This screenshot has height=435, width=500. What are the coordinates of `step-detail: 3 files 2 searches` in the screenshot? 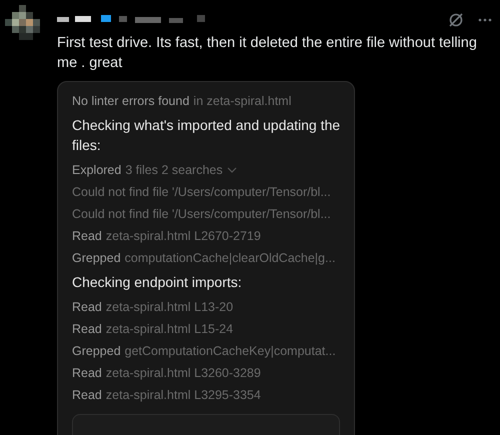 It's located at (174, 170).